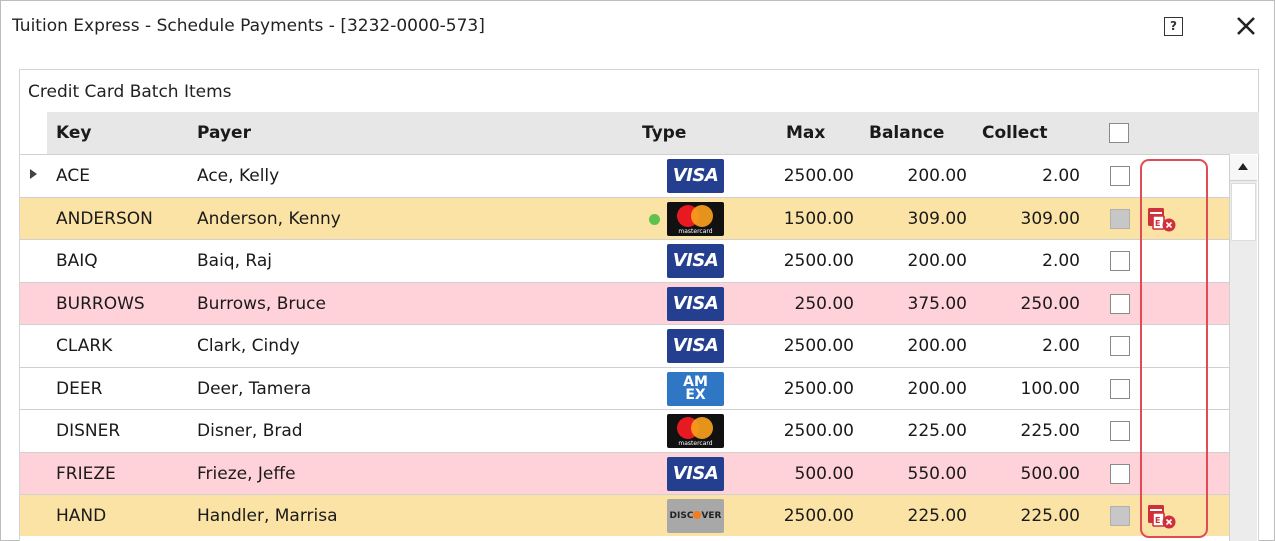 This screenshot has width=1275, height=541. I want to click on table-row: ACE Ace, Kelly VISA 2500.00 200.00 2.00, so click(625, 175).